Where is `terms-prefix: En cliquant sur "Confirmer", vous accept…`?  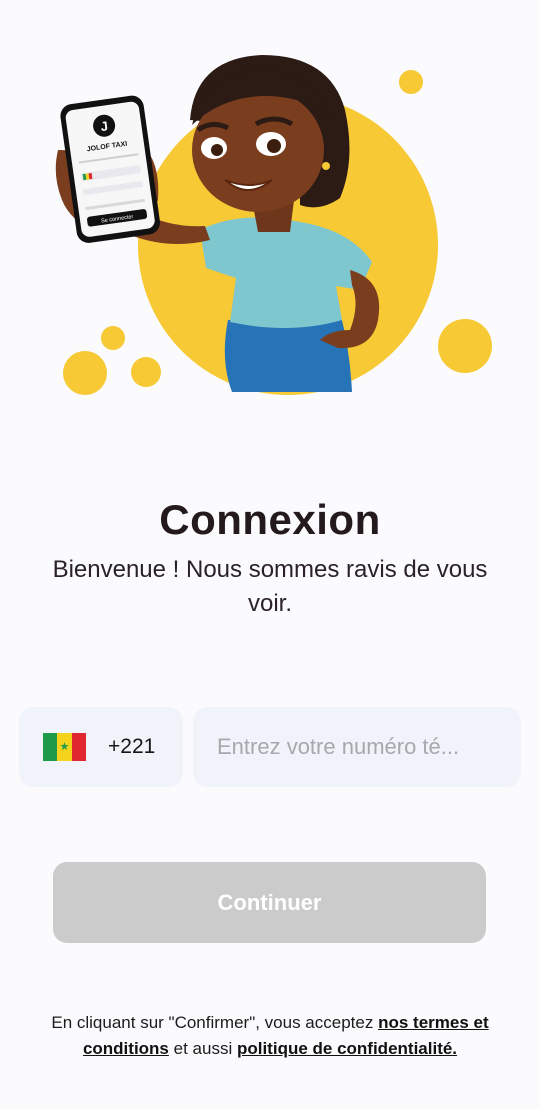
terms-prefix: En cliquant sur "Confirmer", vous accept… is located at coordinates (212, 1022).